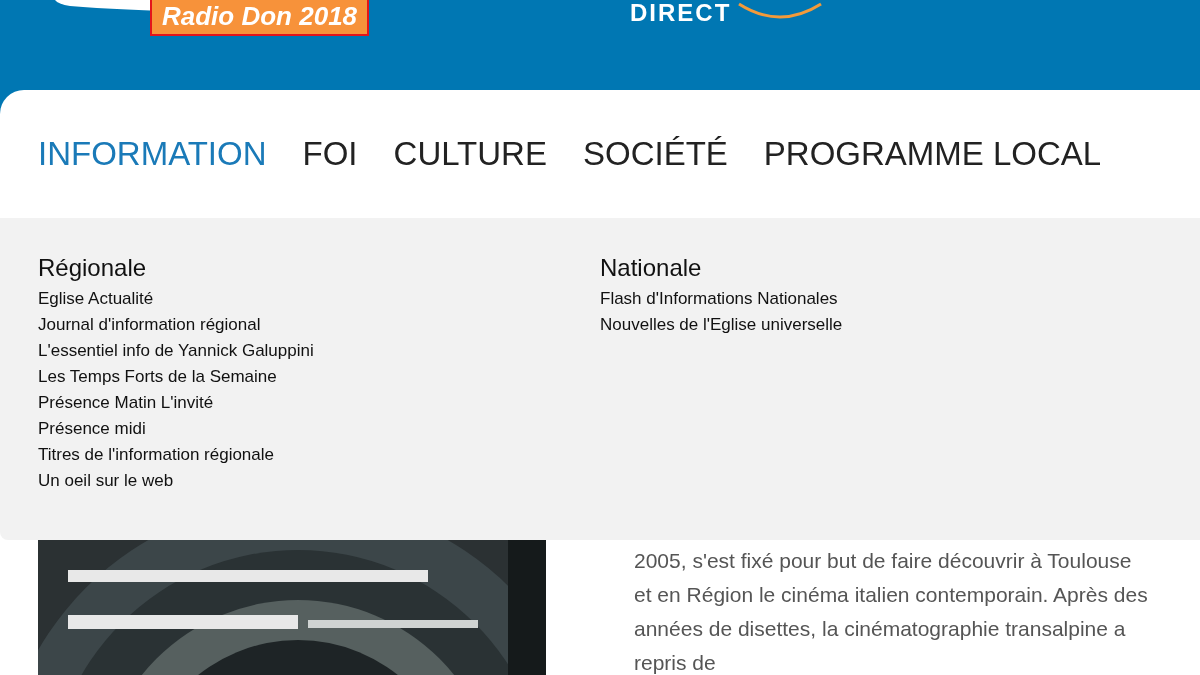 Image resolution: width=1200 pixels, height=675 pixels. I want to click on logo-badge: Radio Don 2018, so click(260, 18).